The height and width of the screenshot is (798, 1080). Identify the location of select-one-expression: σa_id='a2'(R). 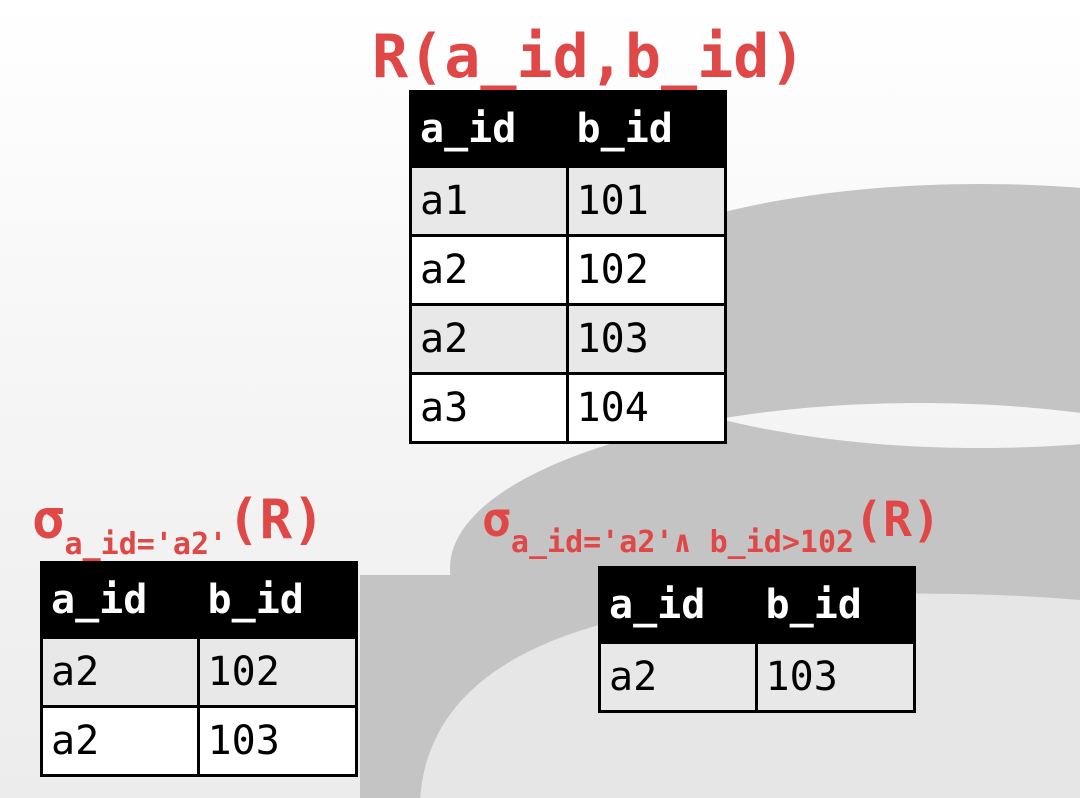
(178, 525).